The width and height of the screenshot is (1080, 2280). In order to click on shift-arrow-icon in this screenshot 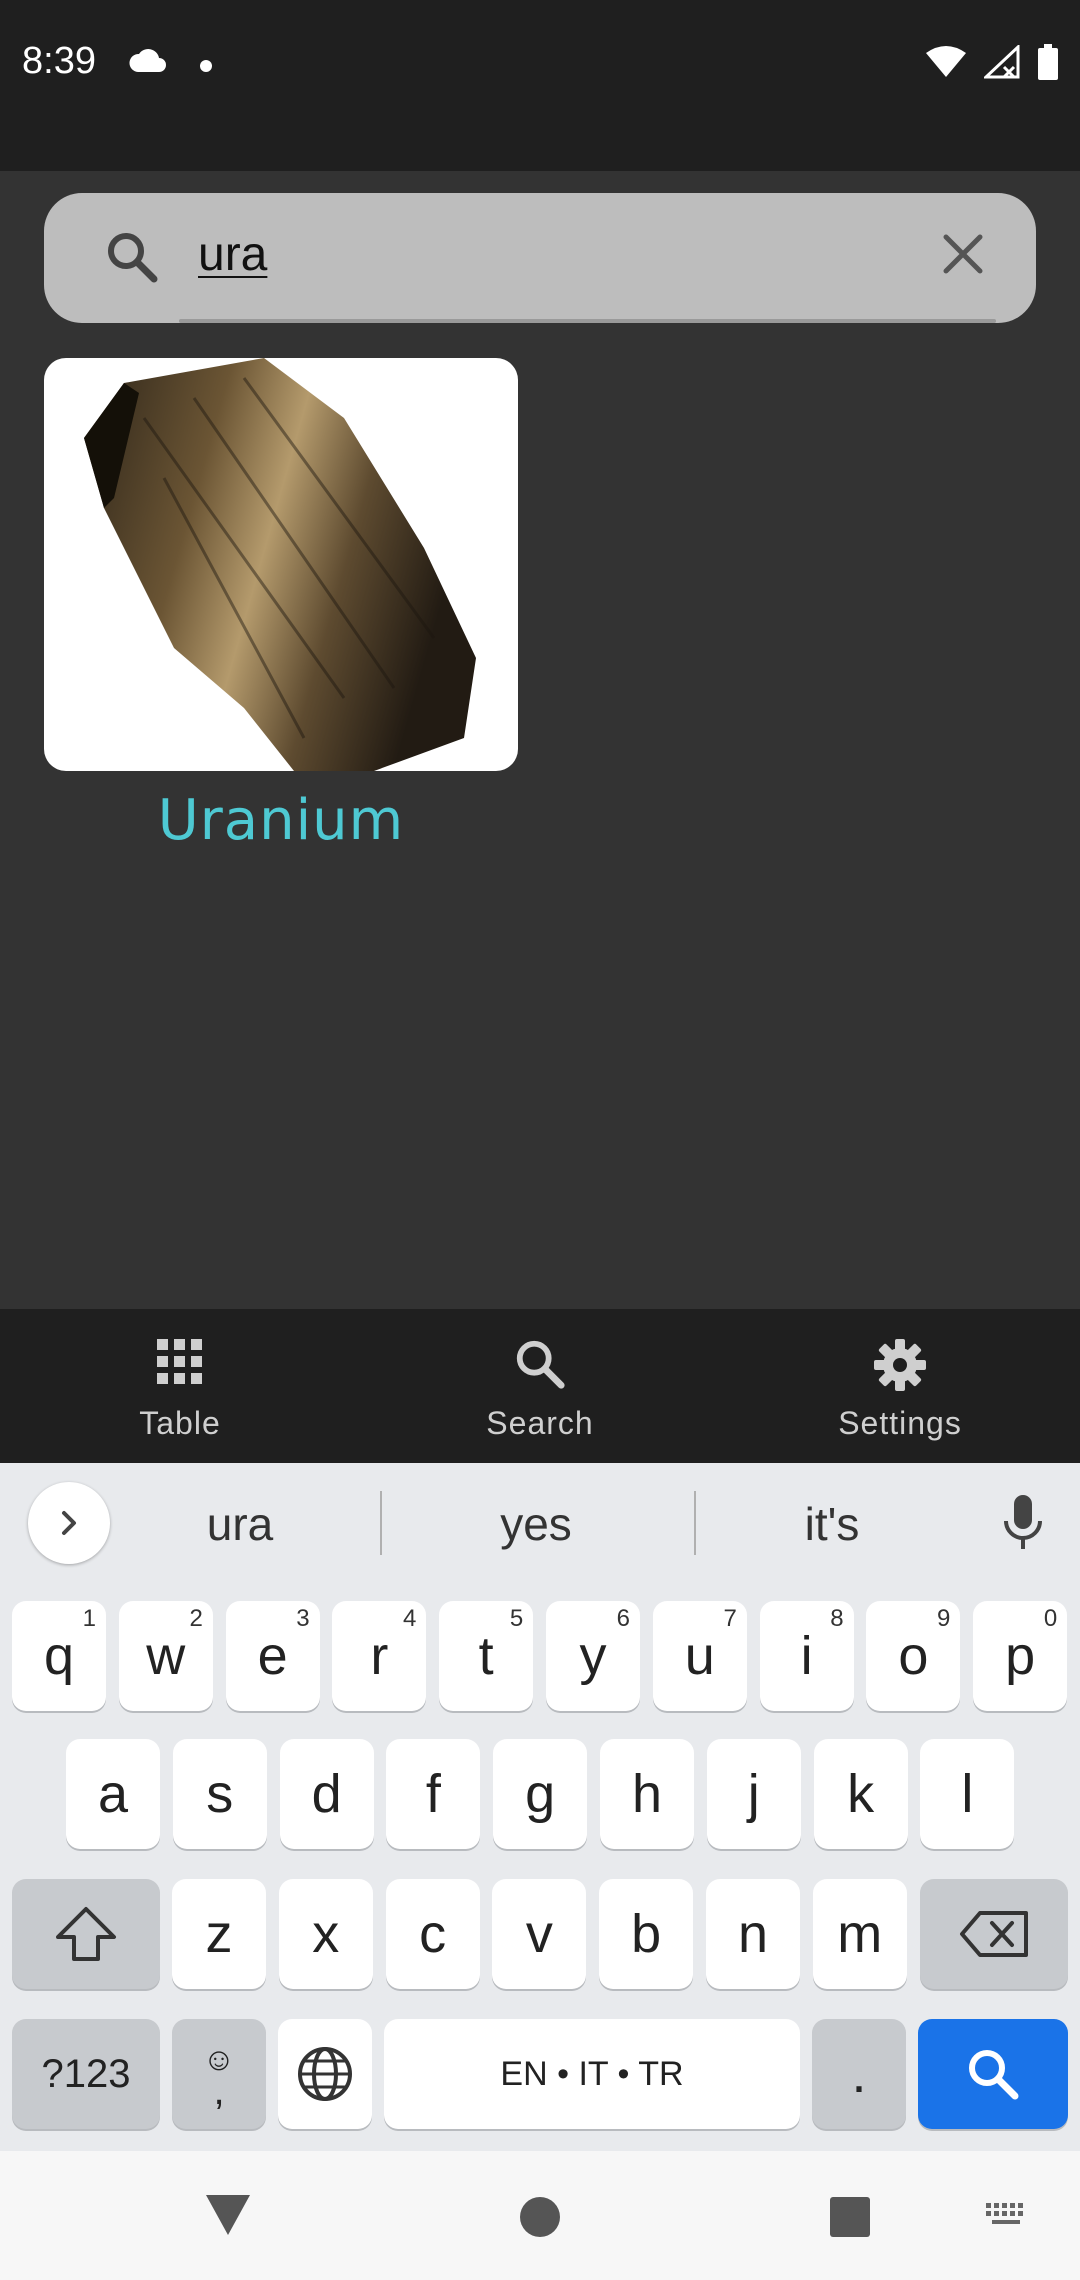, I will do `click(86, 1934)`.